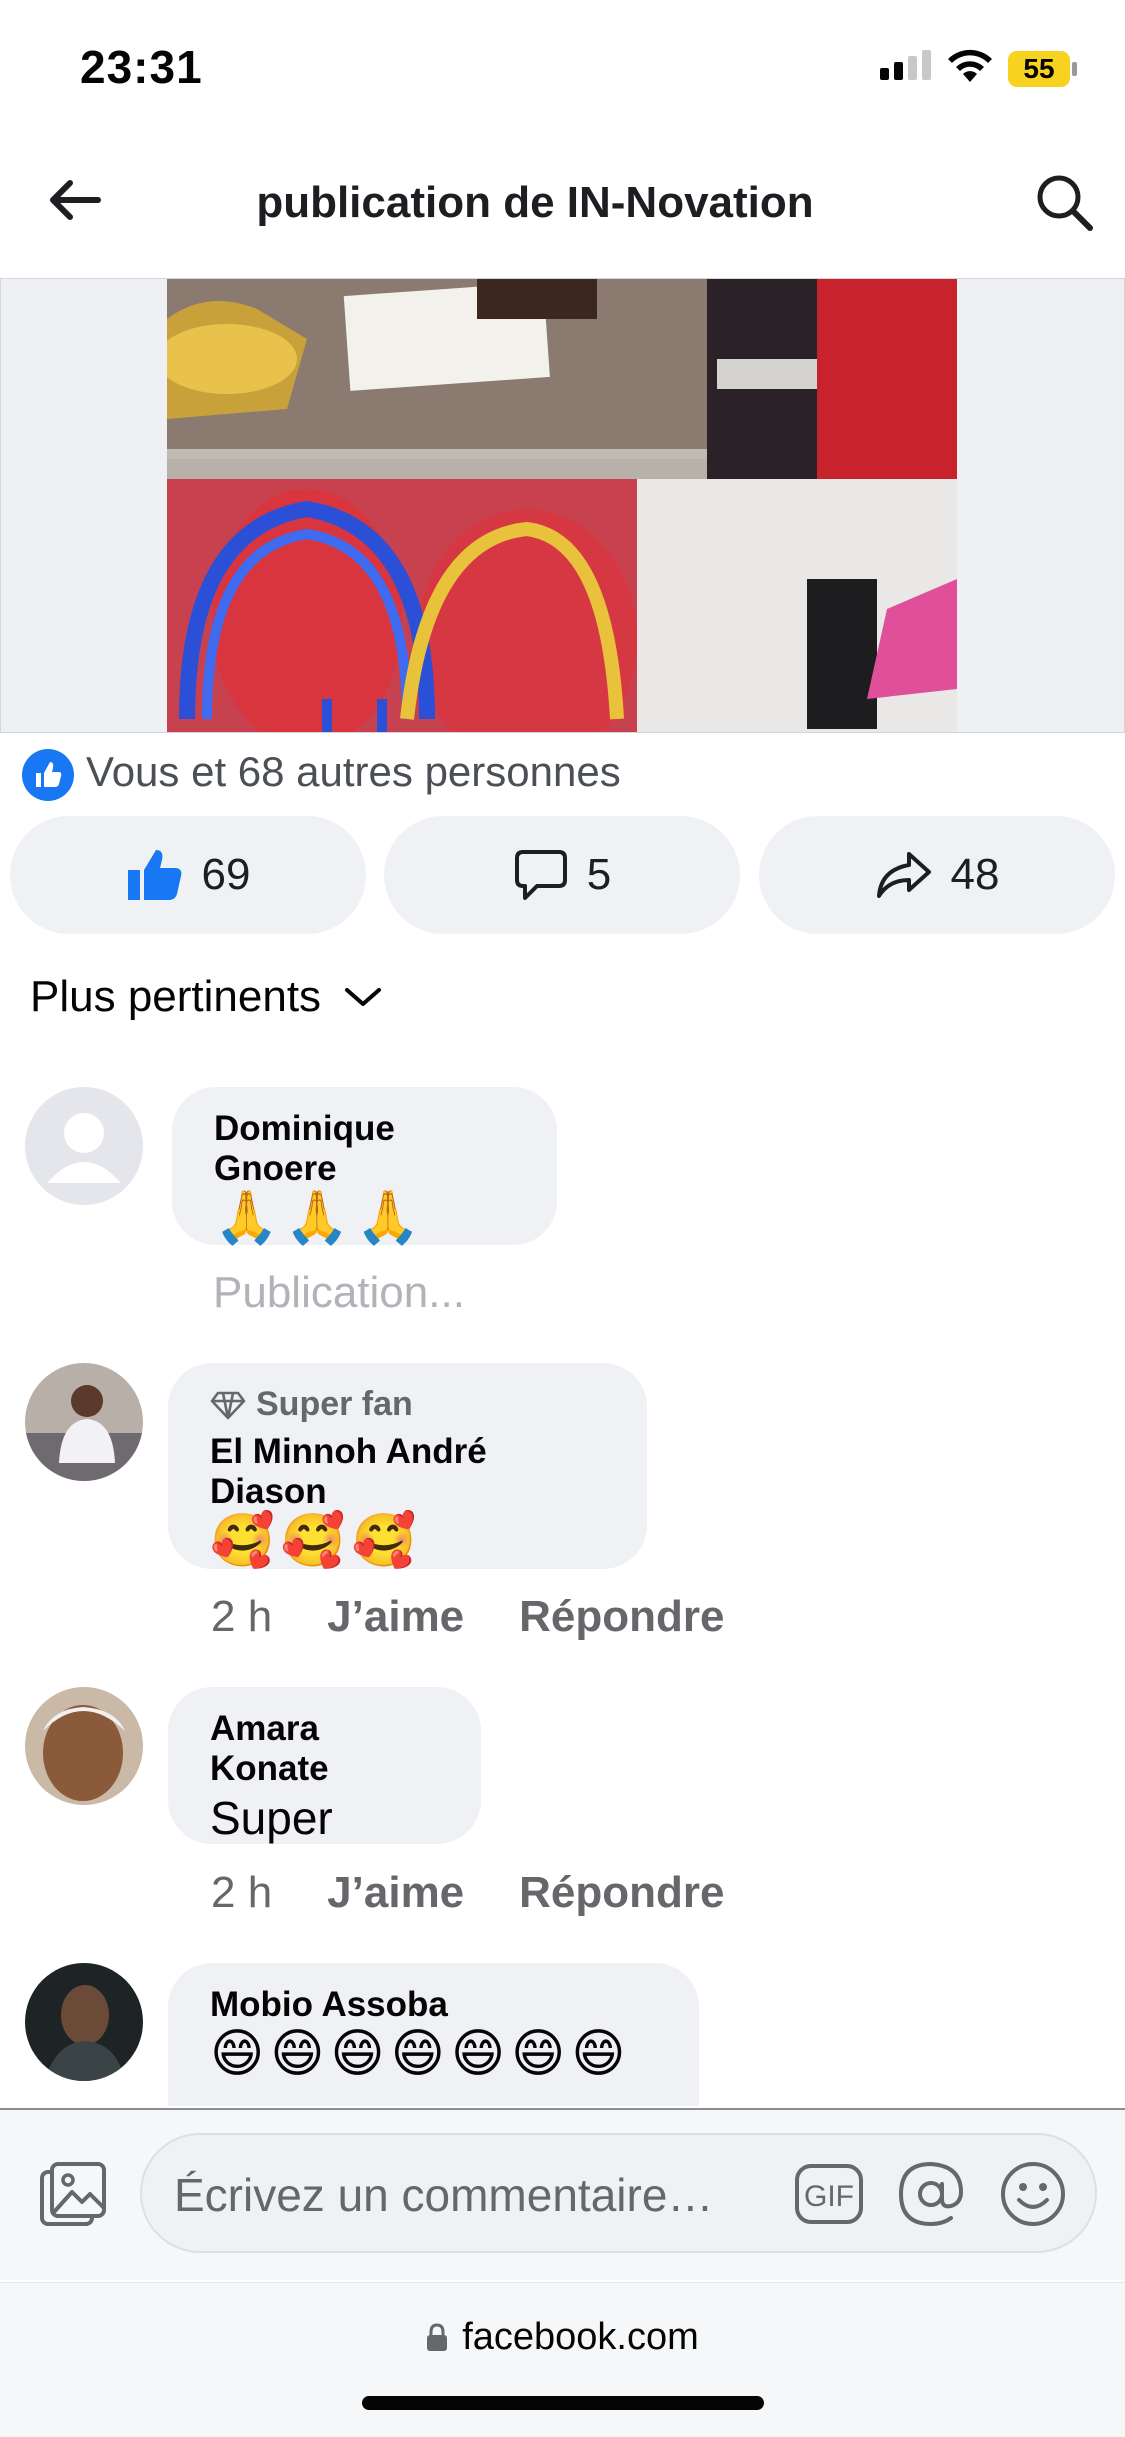  What do you see at coordinates (580, 2337) in the screenshot?
I see `url-text: facebook.com` at bounding box center [580, 2337].